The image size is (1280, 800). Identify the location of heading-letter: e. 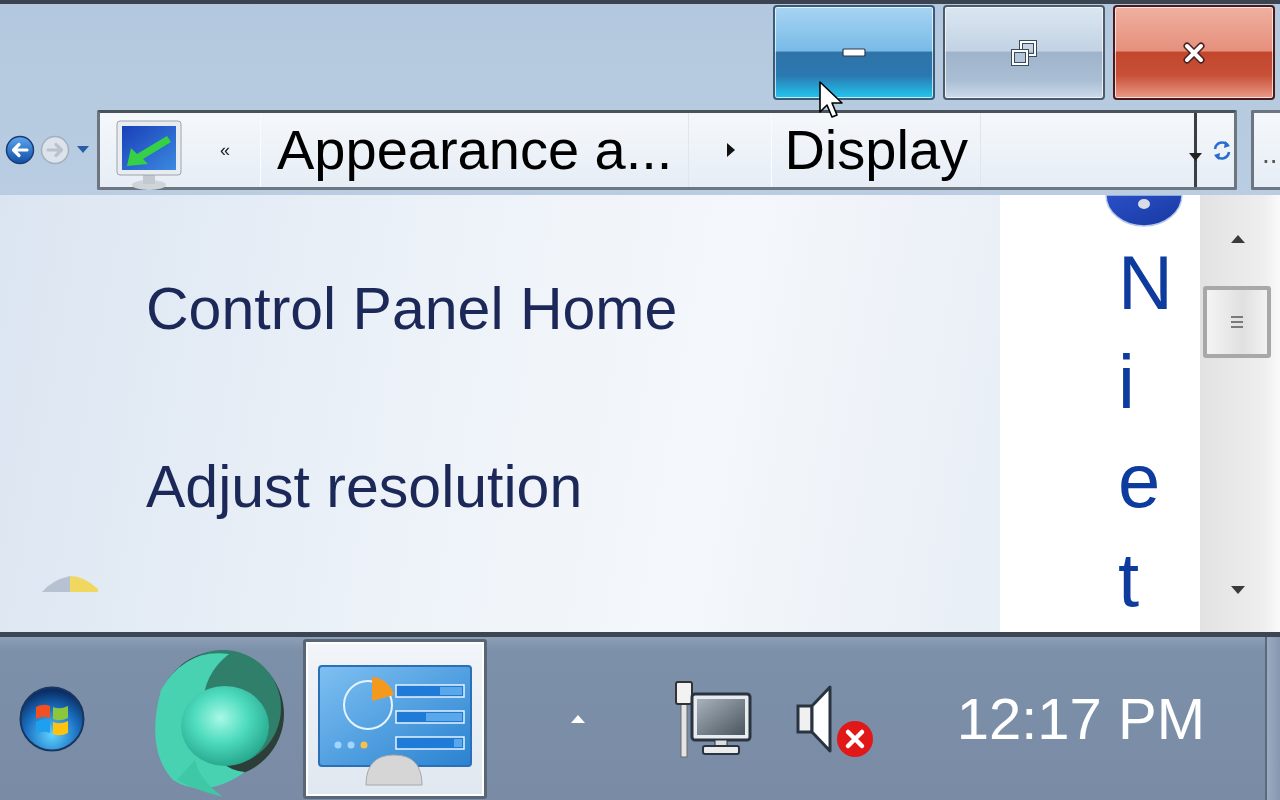
(1139, 481).